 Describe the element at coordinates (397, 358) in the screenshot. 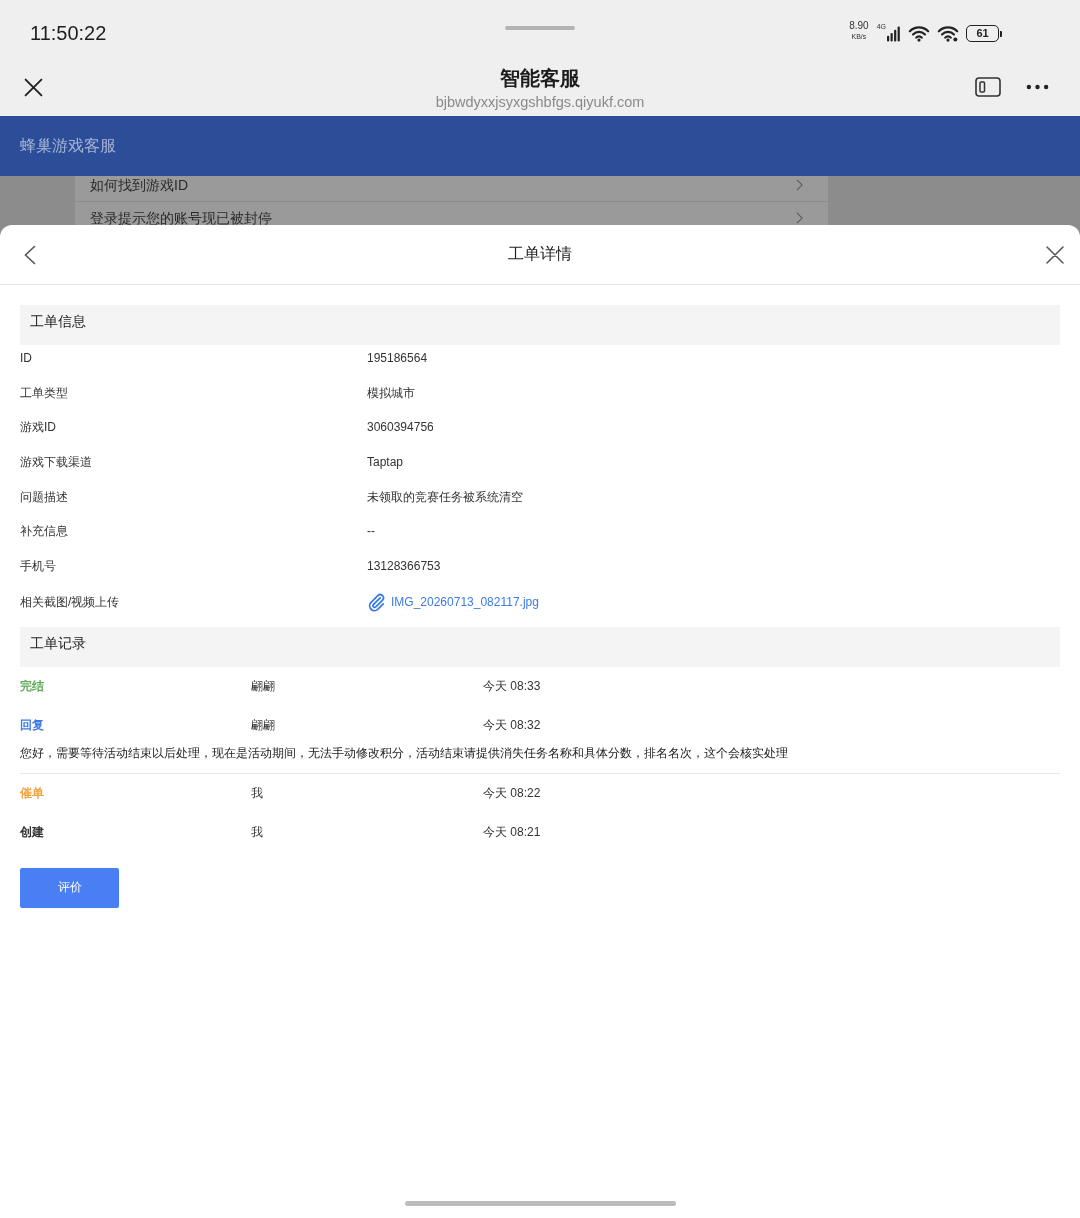

I see `field-value: 195186564` at that location.